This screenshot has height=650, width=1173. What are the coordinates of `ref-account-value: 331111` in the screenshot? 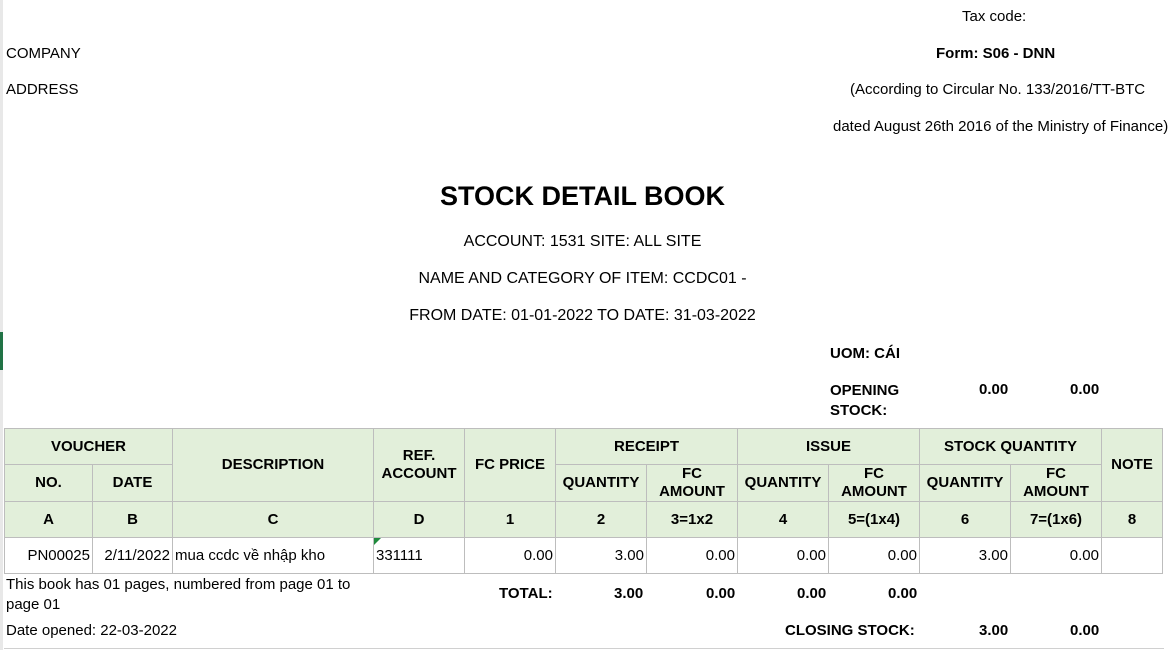 It's located at (399, 555).